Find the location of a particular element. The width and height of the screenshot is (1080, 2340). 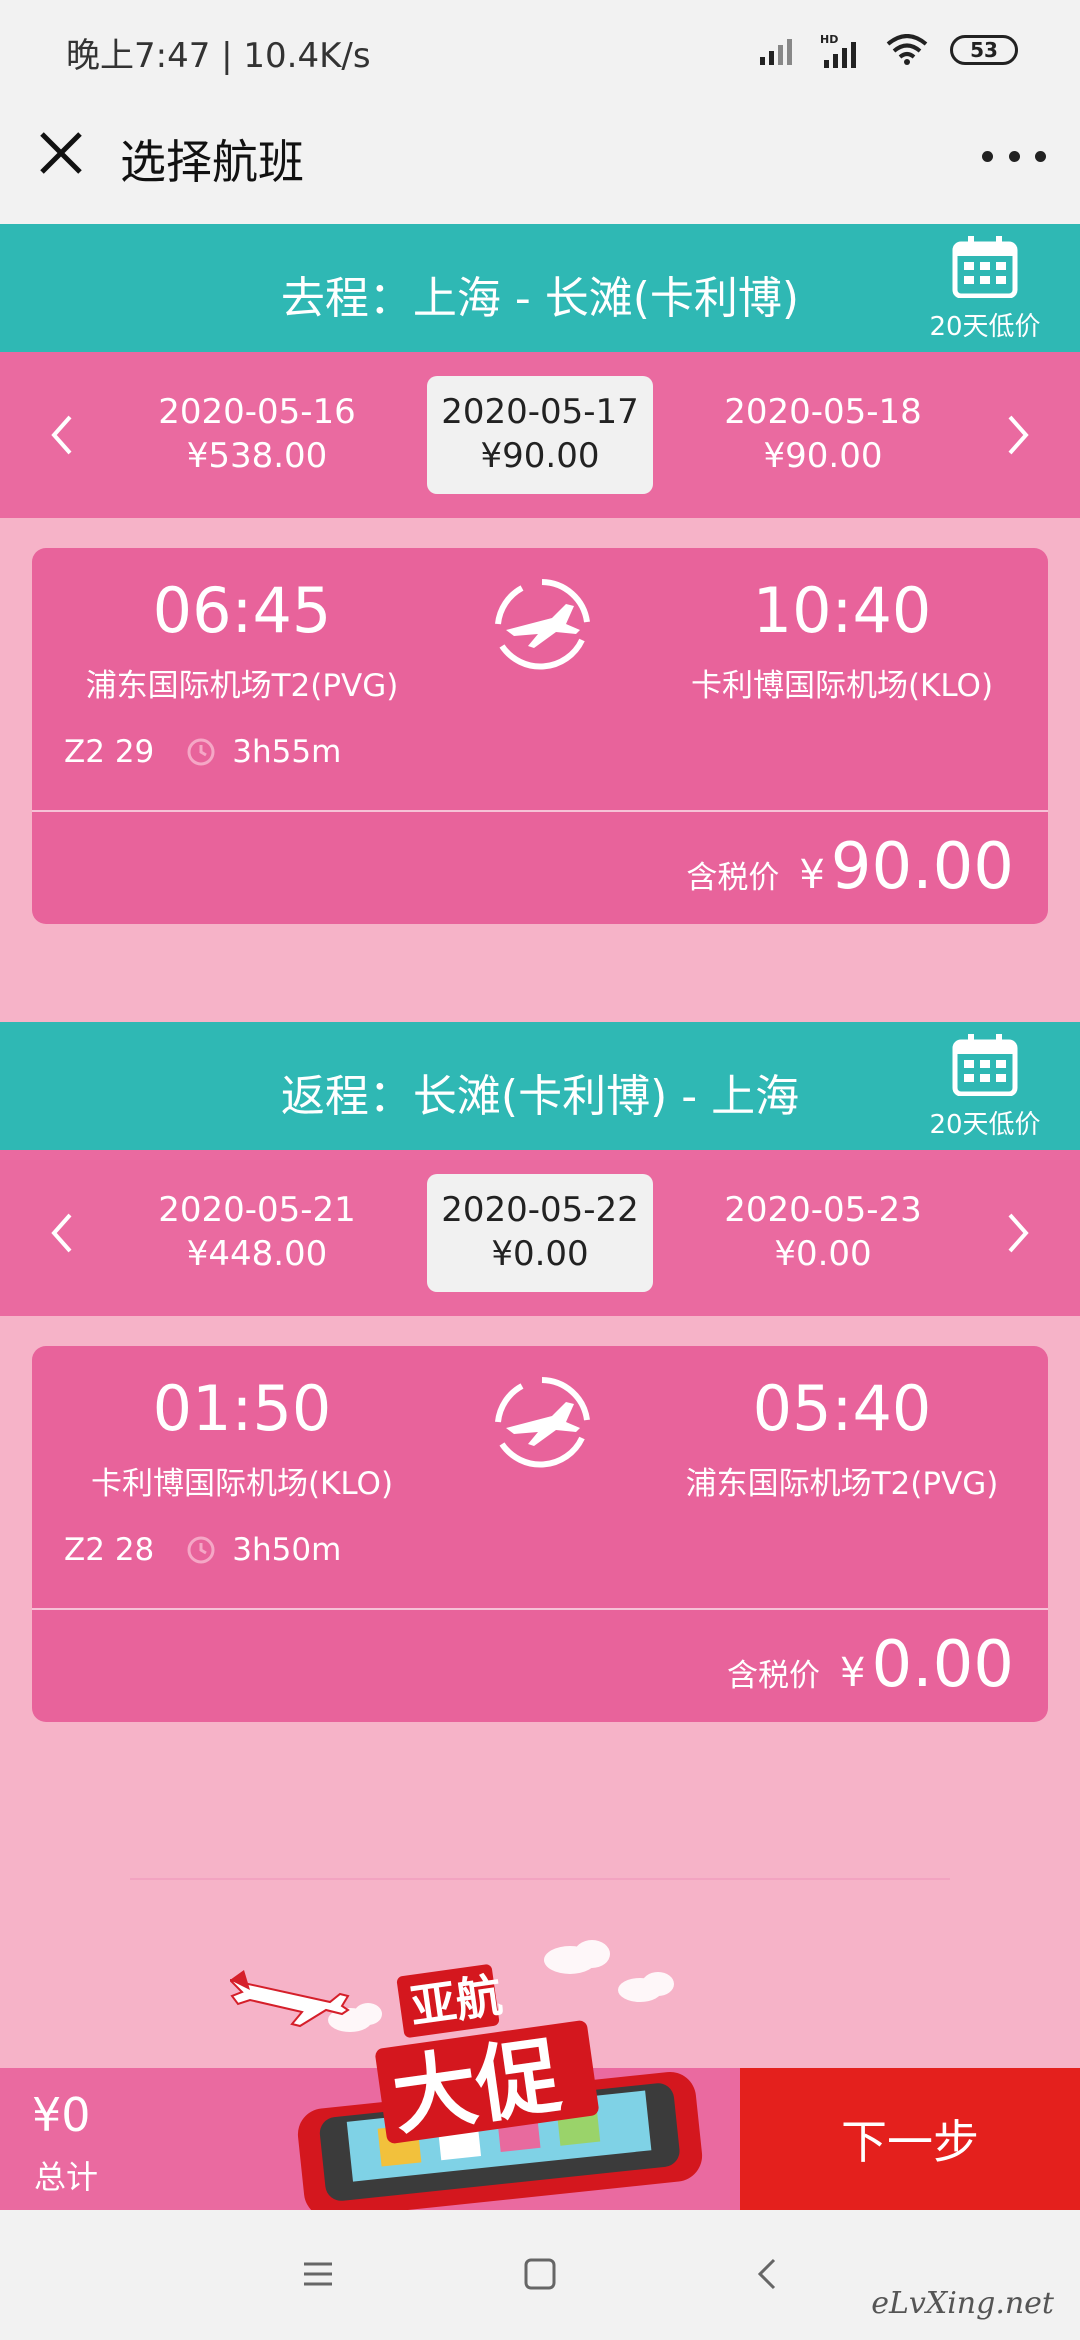

flight-meta: Z2 28 3h50m is located at coordinates (202, 1550).